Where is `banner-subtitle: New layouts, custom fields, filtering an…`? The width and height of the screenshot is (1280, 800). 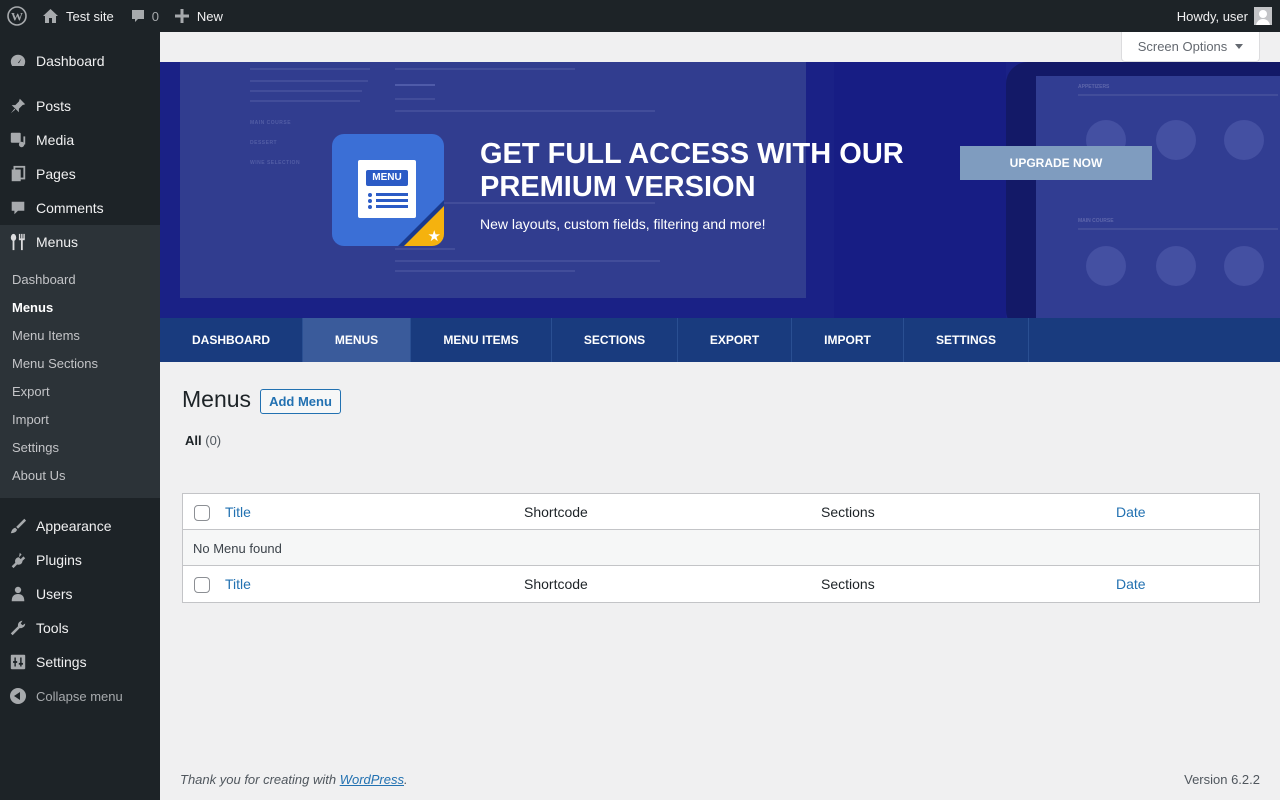 banner-subtitle: New layouts, custom fields, filtering an… is located at coordinates (623, 224).